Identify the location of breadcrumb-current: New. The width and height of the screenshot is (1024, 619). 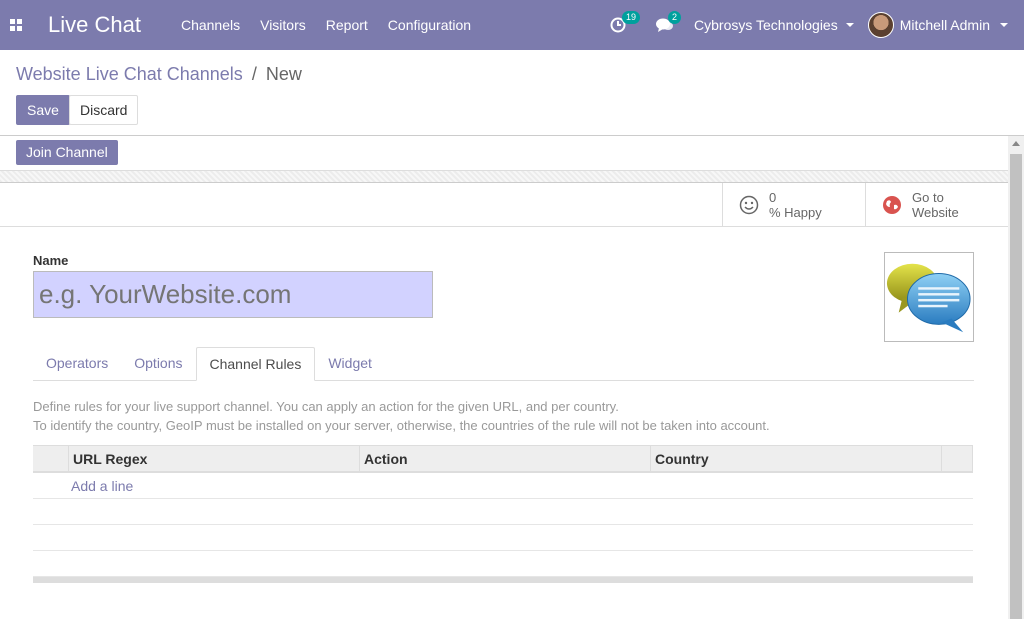
(283, 74).